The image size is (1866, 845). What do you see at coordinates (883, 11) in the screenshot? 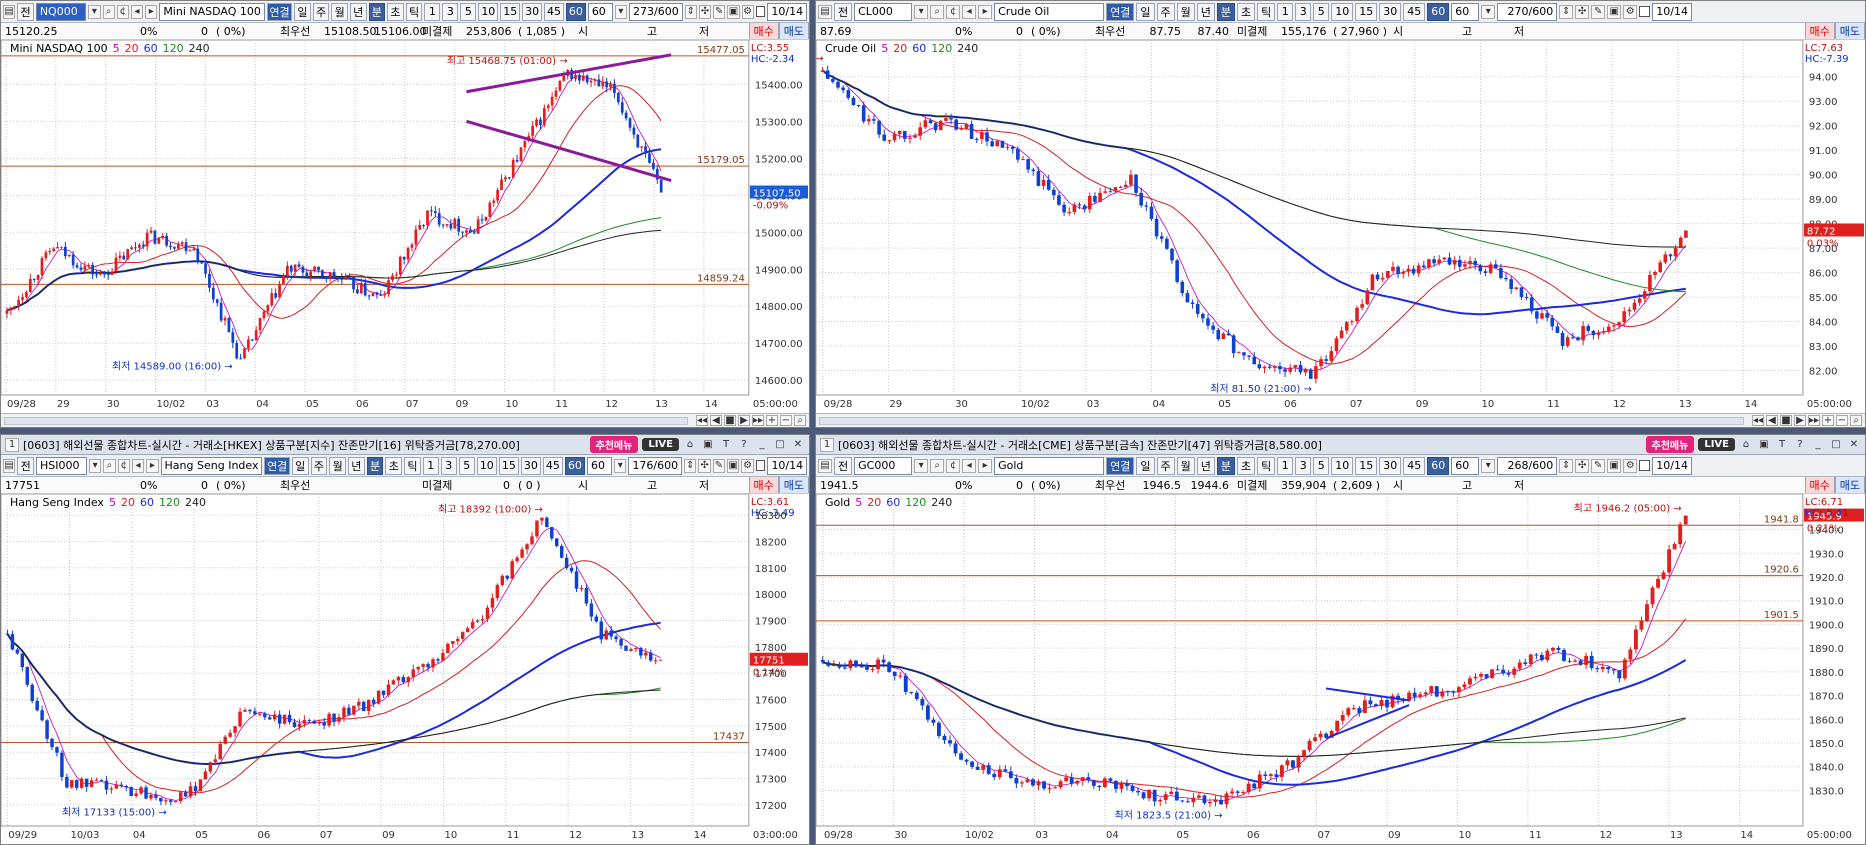
I see `symbol-input: CL000` at bounding box center [883, 11].